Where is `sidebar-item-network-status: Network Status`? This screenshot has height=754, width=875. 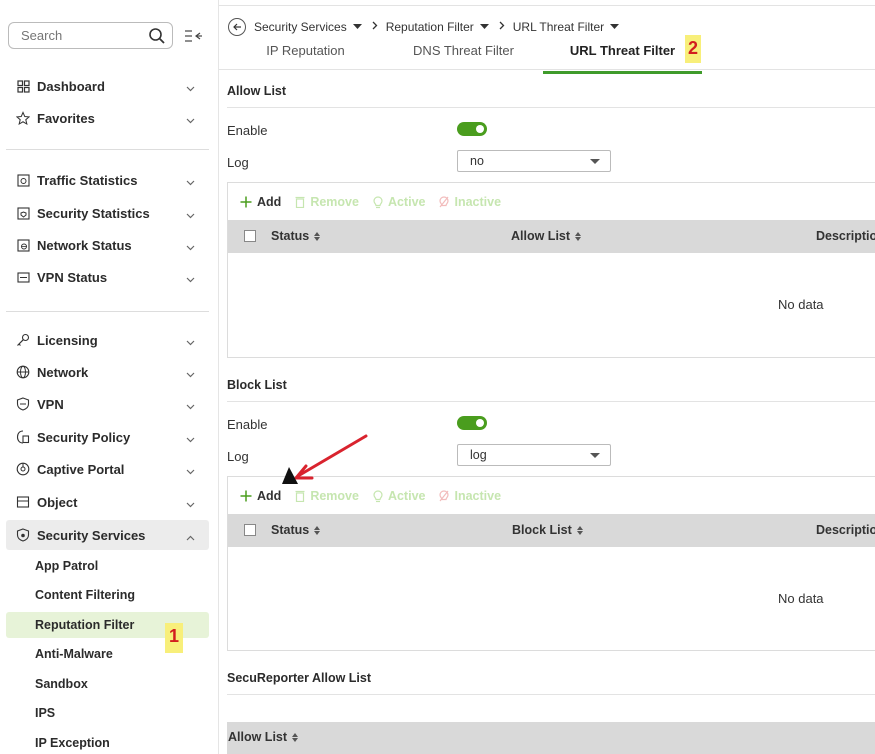
sidebar-item-network-status: Network Status is located at coordinates (104, 245).